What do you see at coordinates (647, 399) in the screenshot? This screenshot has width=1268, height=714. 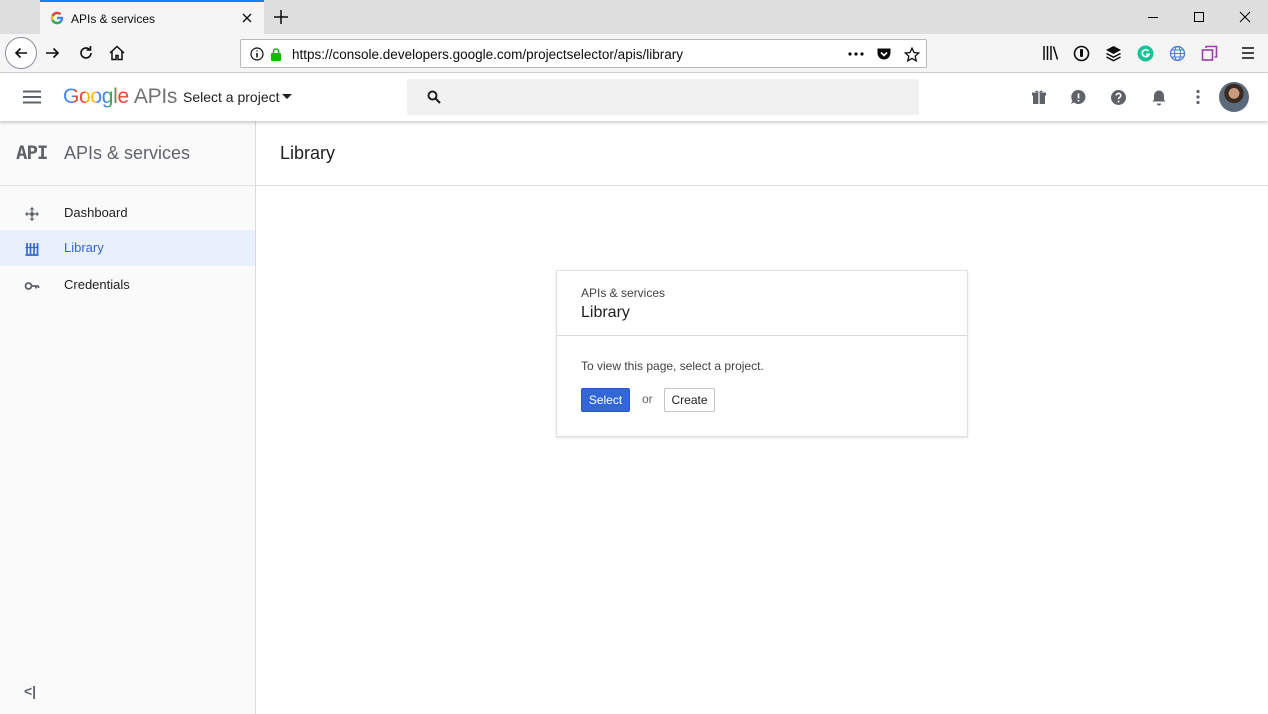 I see `or-label: or` at bounding box center [647, 399].